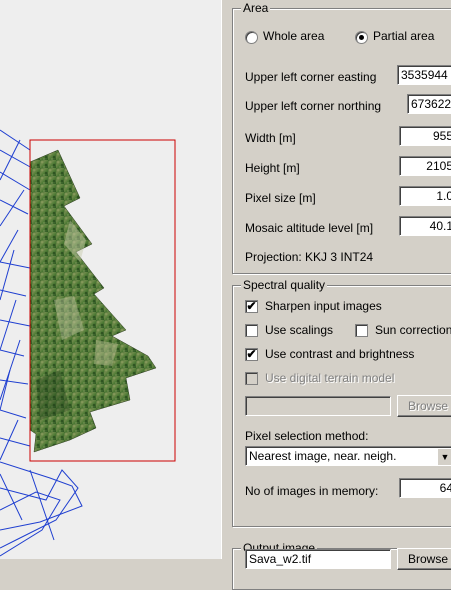 This screenshot has height=590, width=451. I want to click on sharpen-label: Sharpen input images, so click(323, 306).